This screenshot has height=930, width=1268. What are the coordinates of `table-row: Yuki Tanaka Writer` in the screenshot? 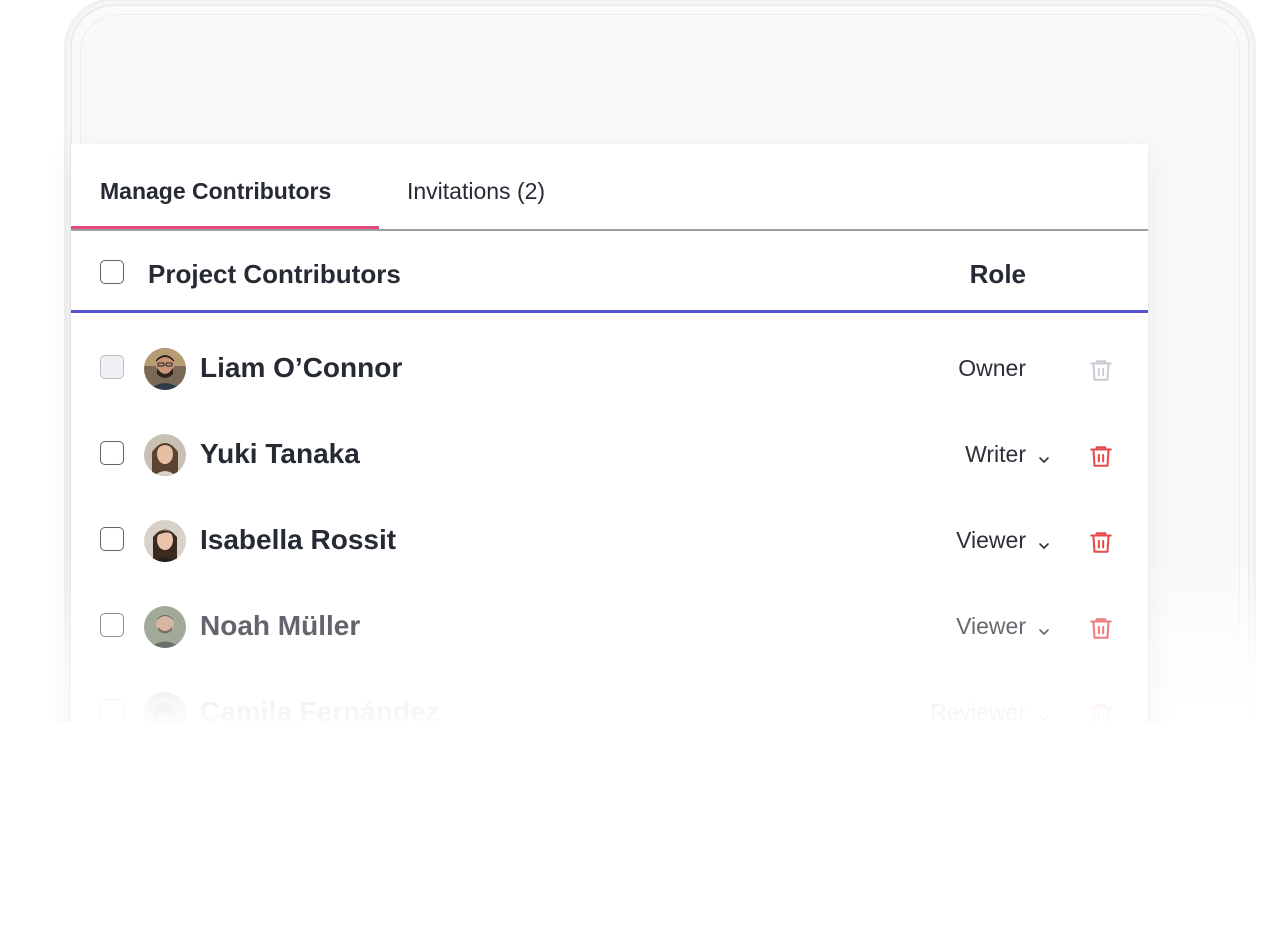 It's located at (609, 455).